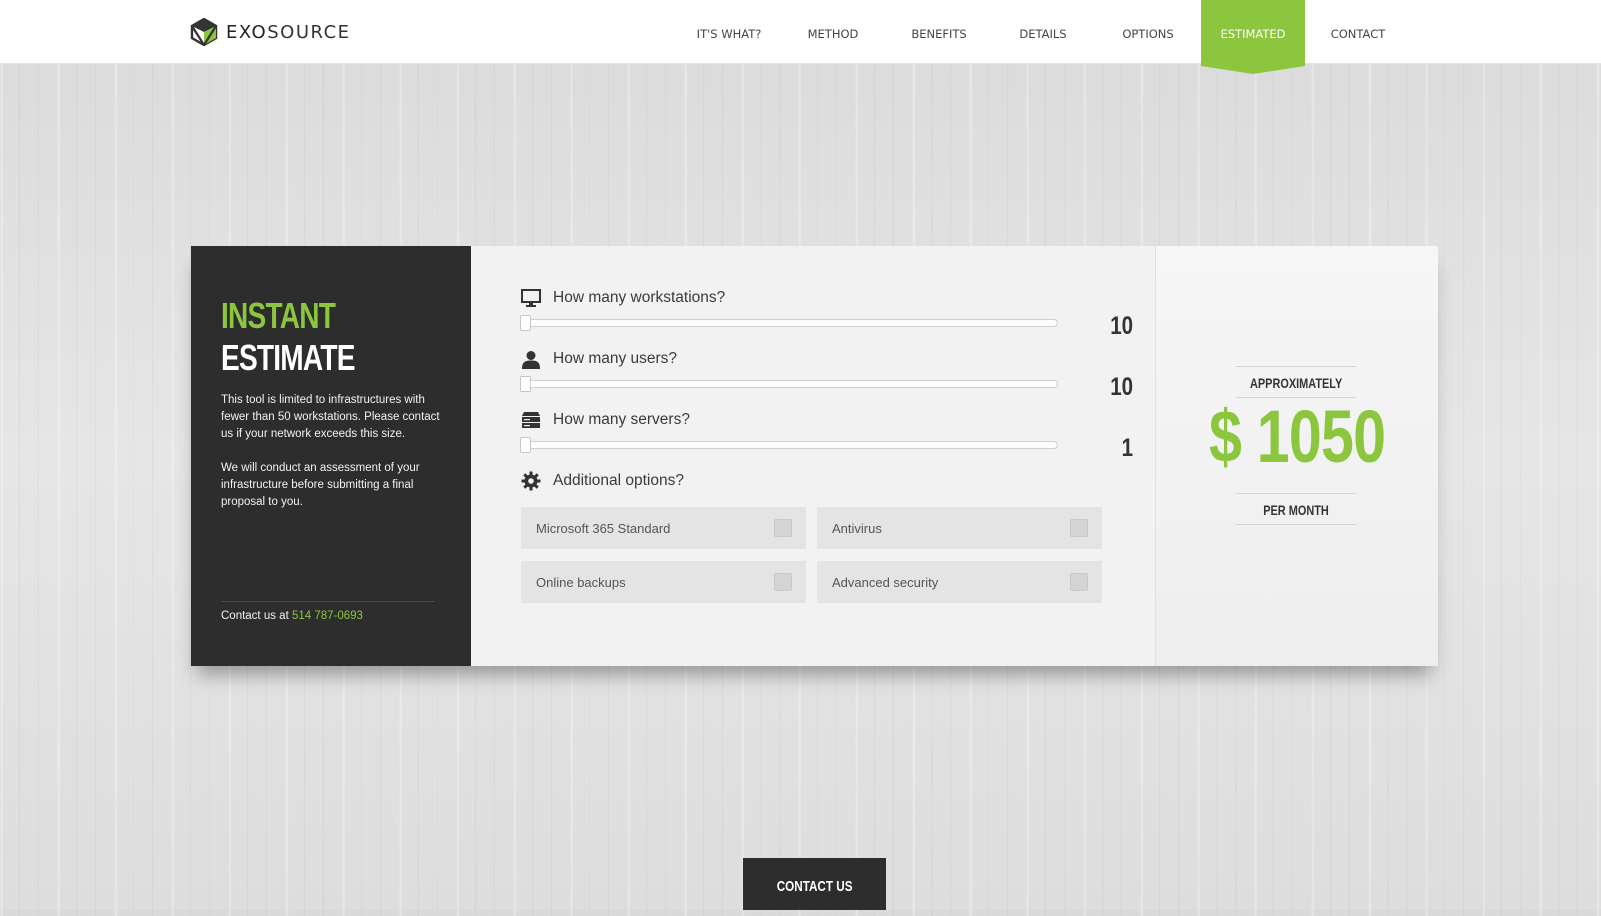  I want to click on estimate-result: APPROXIMATELY $ 1050 PER MONTH, so click(1296, 456).